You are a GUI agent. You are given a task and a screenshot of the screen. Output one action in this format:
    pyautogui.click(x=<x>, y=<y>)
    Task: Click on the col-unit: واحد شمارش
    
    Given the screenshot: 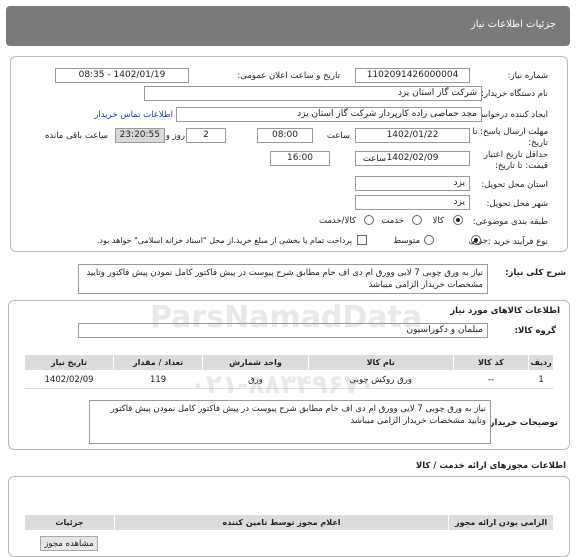 What is the action you would take?
    pyautogui.click(x=255, y=362)
    